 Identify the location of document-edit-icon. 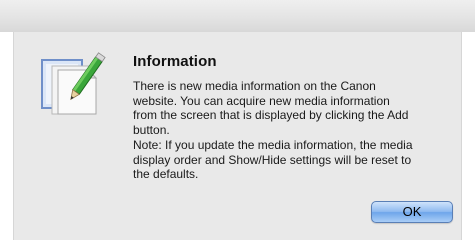
(75, 84).